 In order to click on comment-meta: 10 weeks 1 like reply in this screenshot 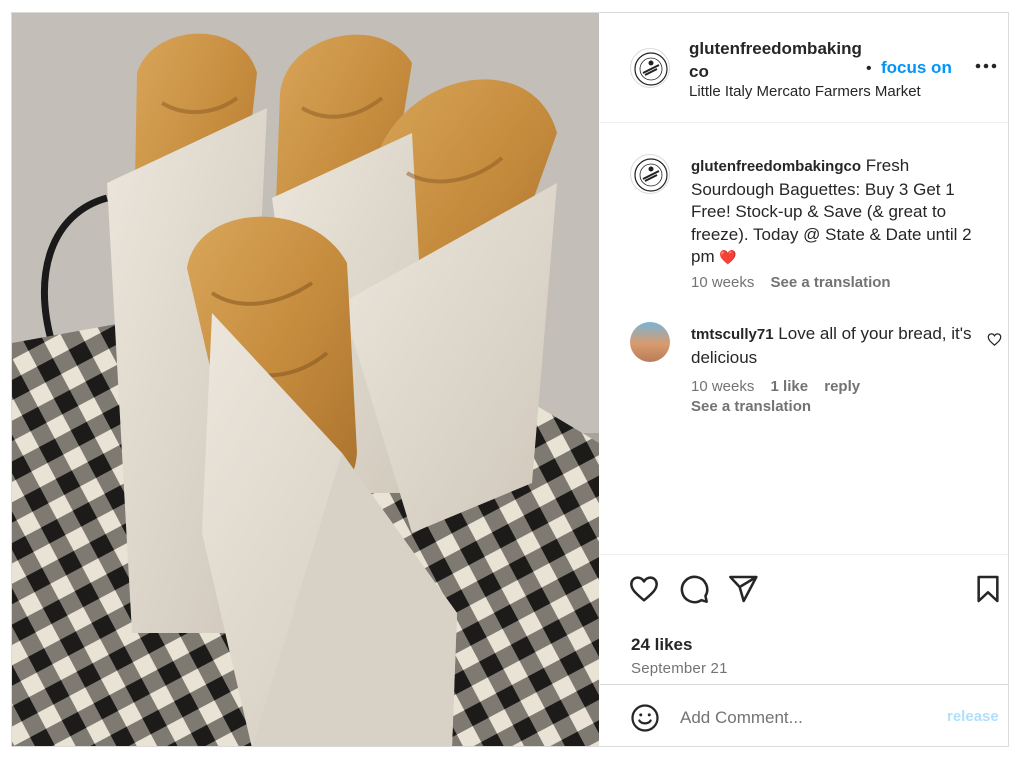, I will do `click(775, 386)`.